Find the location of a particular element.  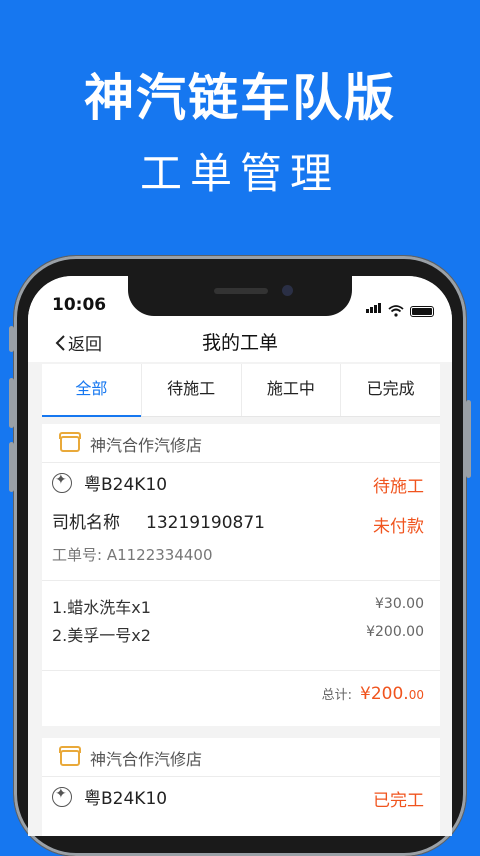

total-amount: ¥200.00 is located at coordinates (392, 694).